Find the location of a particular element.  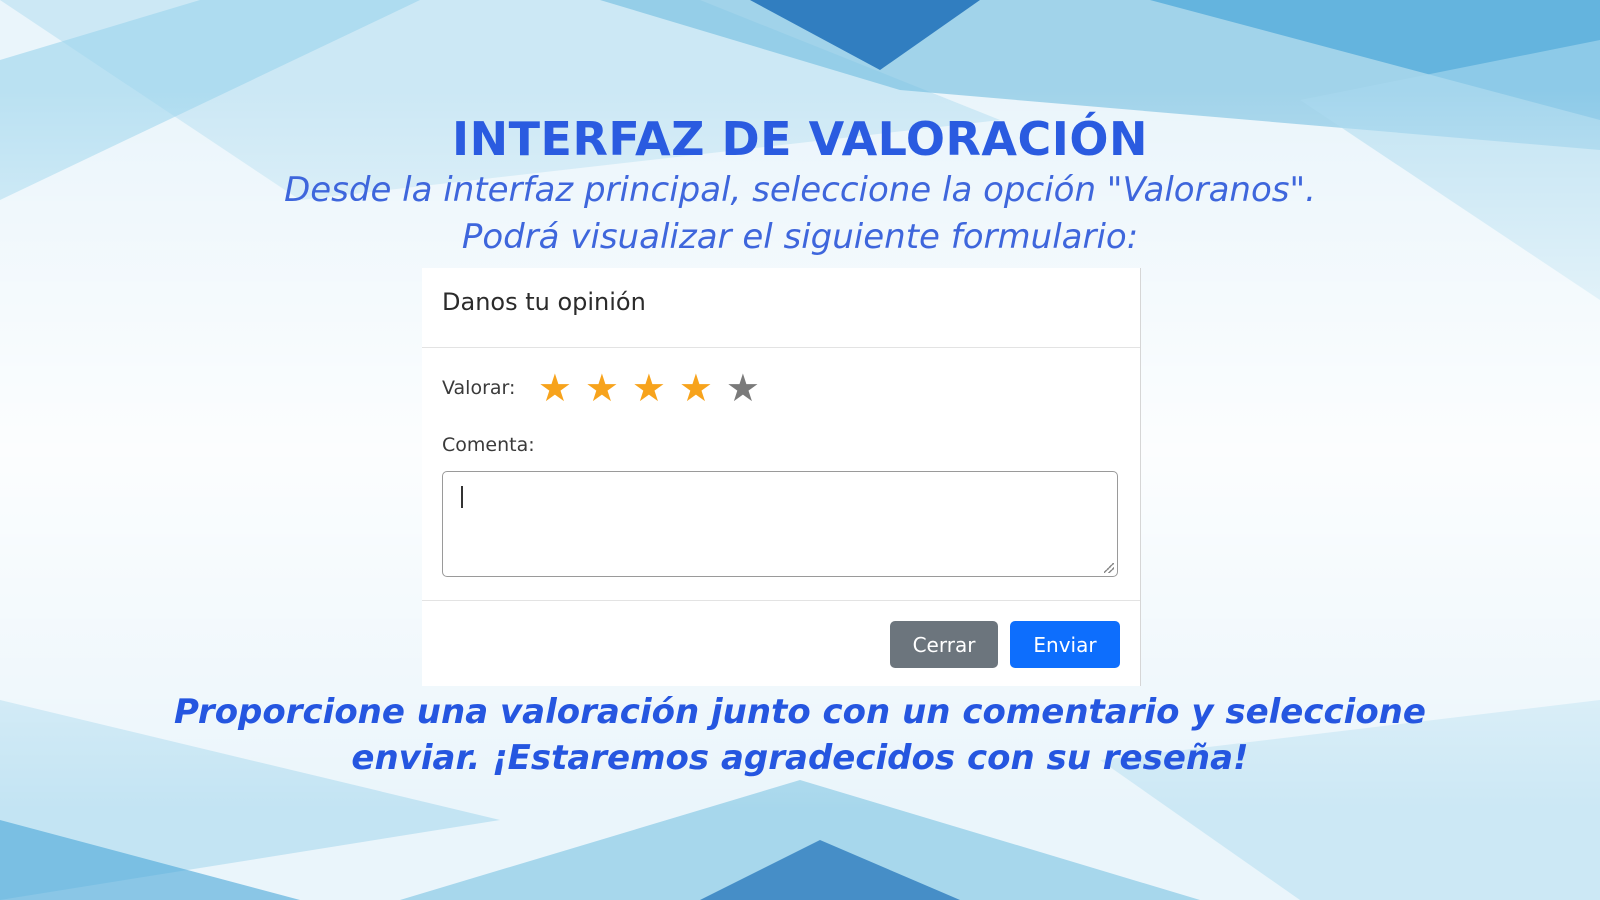

star-icon-3: ★ is located at coordinates (648, 388).